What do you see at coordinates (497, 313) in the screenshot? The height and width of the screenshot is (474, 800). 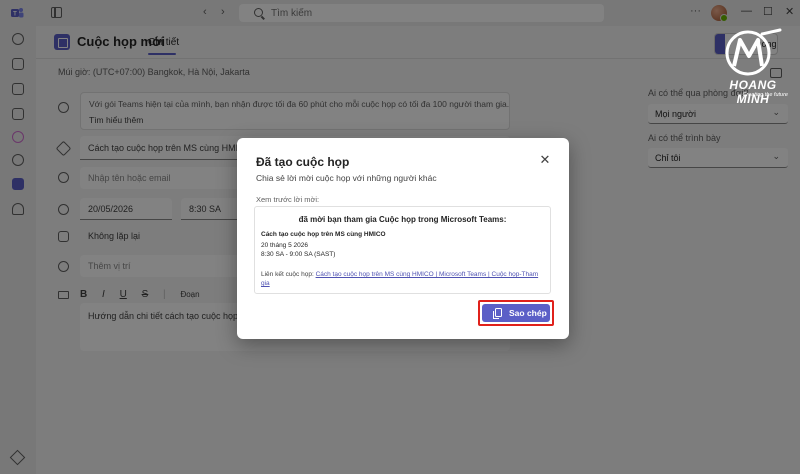 I see `copy-icon` at bounding box center [497, 313].